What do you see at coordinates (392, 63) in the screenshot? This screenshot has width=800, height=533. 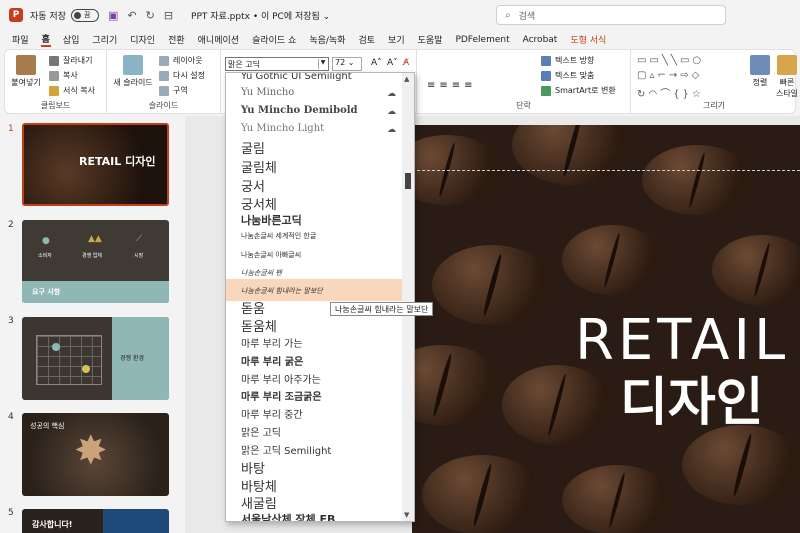 I see `decrease-font-button: A˅` at bounding box center [392, 63].